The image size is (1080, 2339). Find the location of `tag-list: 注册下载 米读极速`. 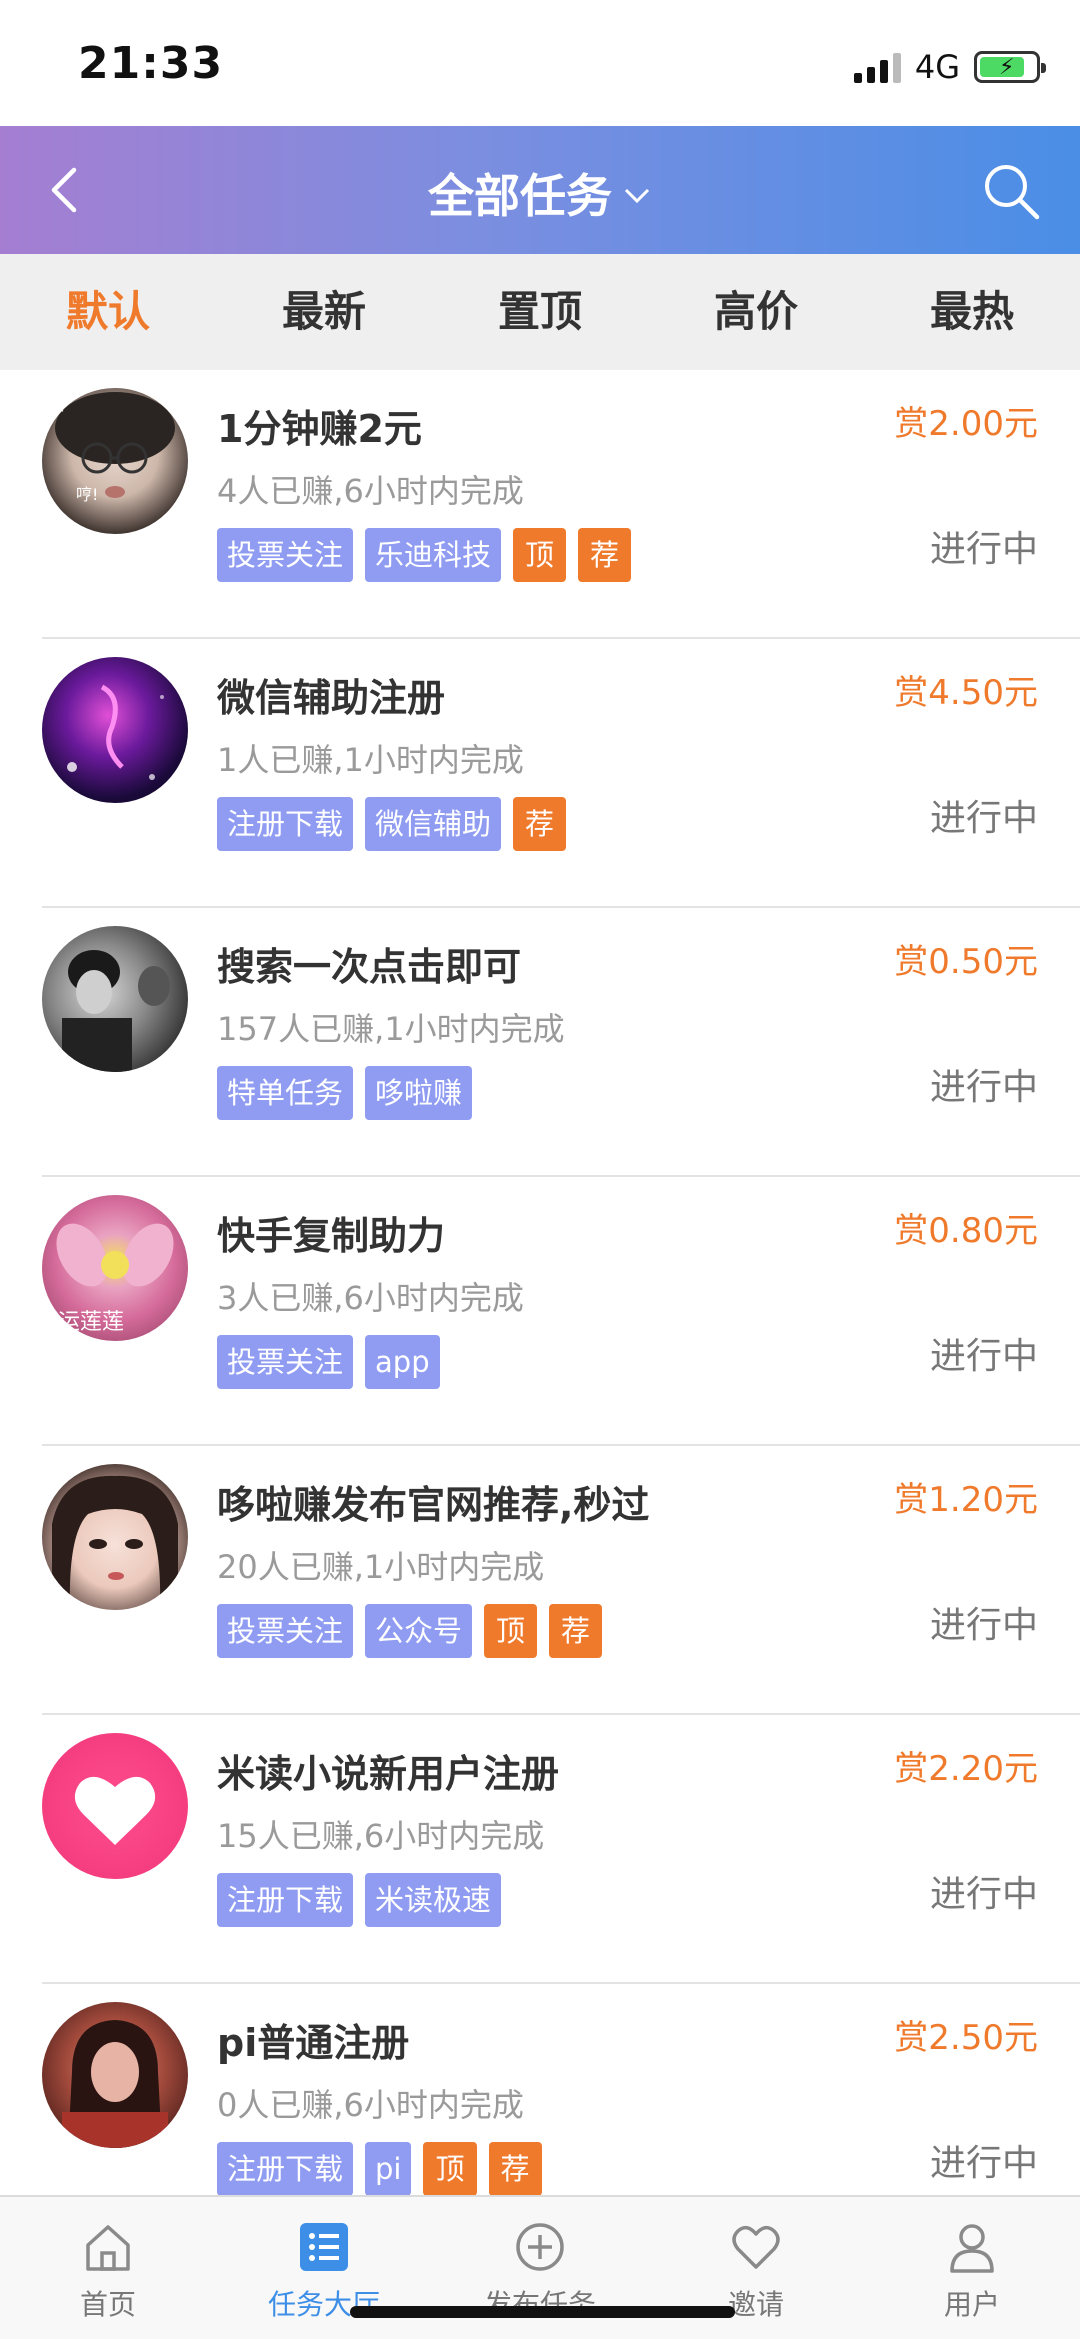

tag-list: 注册下载 米读极速 is located at coordinates (359, 1900).